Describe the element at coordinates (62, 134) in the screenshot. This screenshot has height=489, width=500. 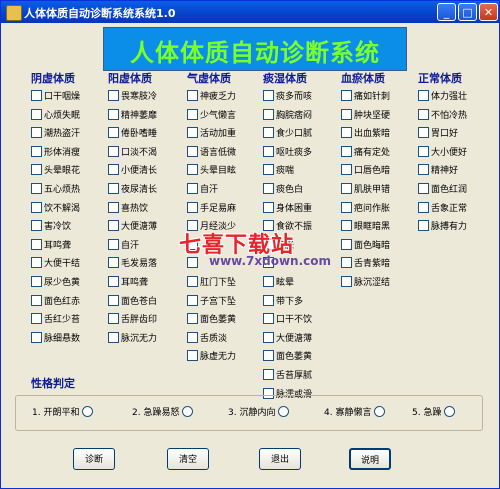
I see `checkbox-label: 潮热盗汗` at that location.